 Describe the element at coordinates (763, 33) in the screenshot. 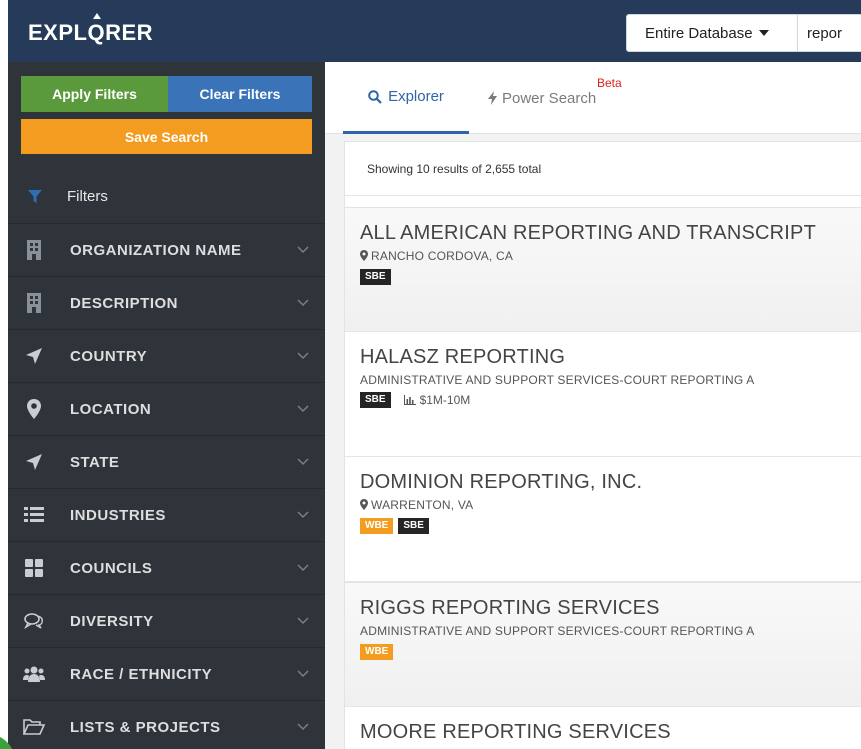

I see `caret-down-icon` at that location.